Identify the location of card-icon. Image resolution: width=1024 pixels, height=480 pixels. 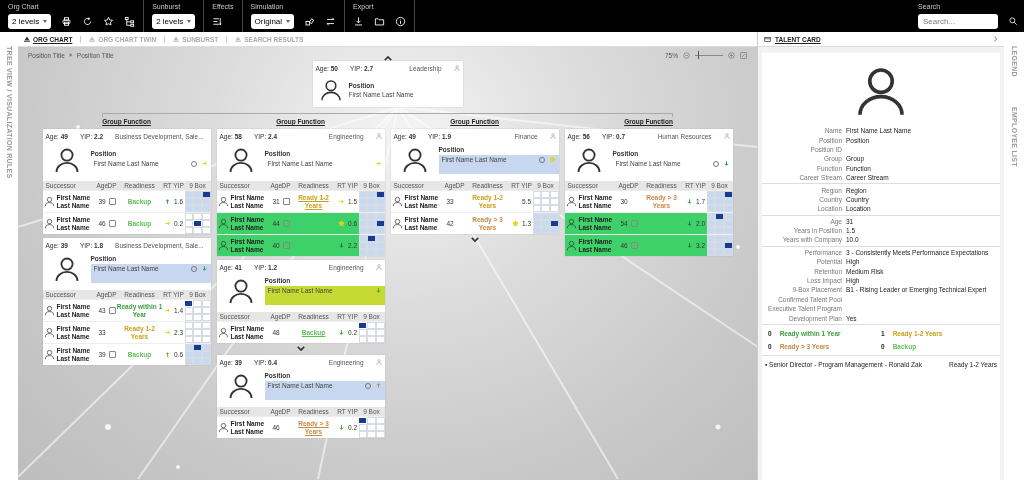
(767, 39).